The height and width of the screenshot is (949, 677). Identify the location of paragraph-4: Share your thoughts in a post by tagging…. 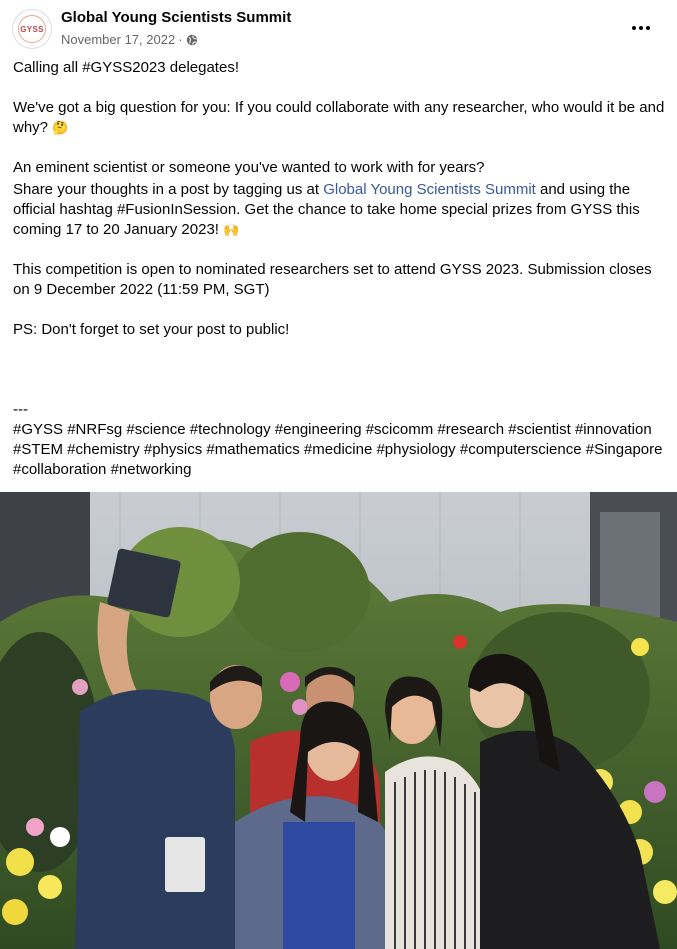
(340, 210).